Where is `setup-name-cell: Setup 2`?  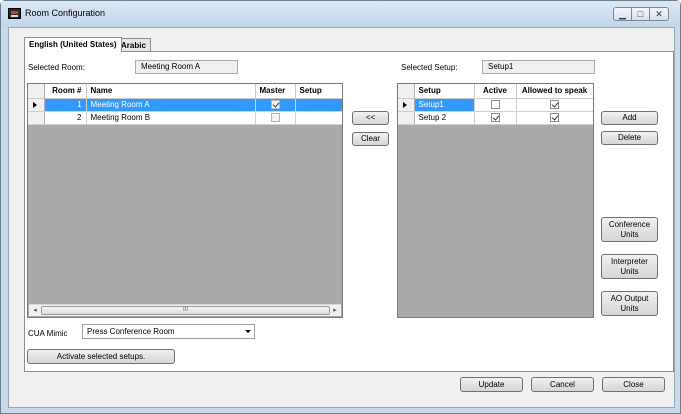 setup-name-cell: Setup 2 is located at coordinates (444, 118).